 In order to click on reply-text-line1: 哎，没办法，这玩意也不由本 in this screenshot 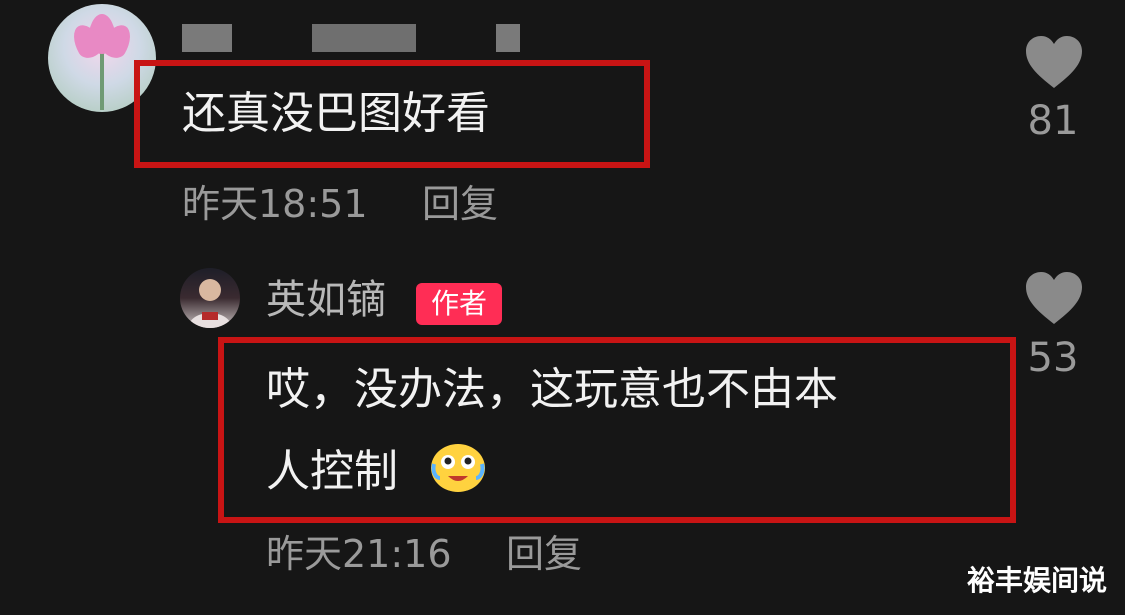, I will do `click(552, 389)`.